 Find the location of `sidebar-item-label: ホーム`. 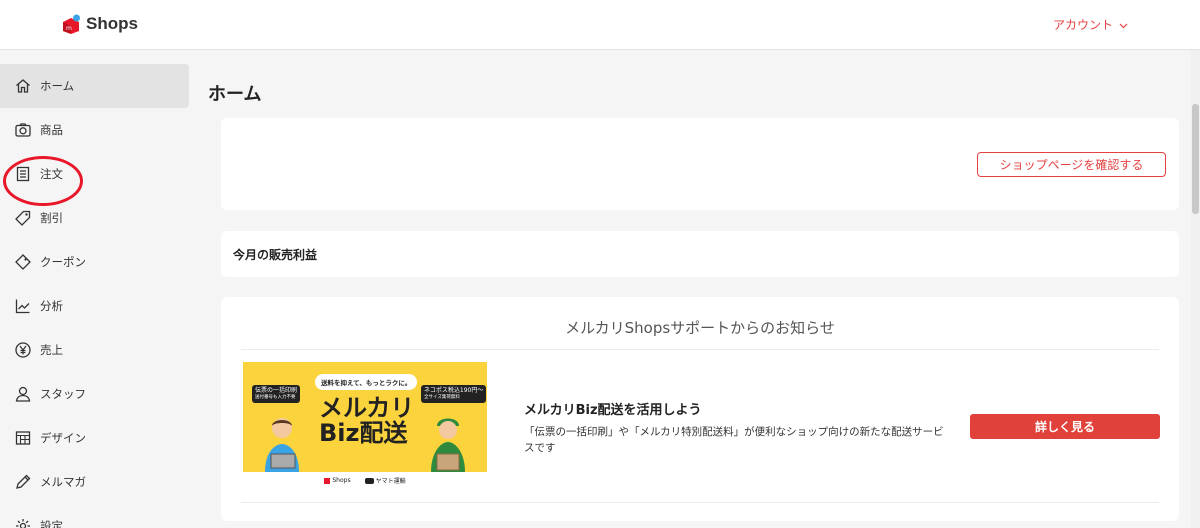

sidebar-item-label: ホーム is located at coordinates (57, 86).